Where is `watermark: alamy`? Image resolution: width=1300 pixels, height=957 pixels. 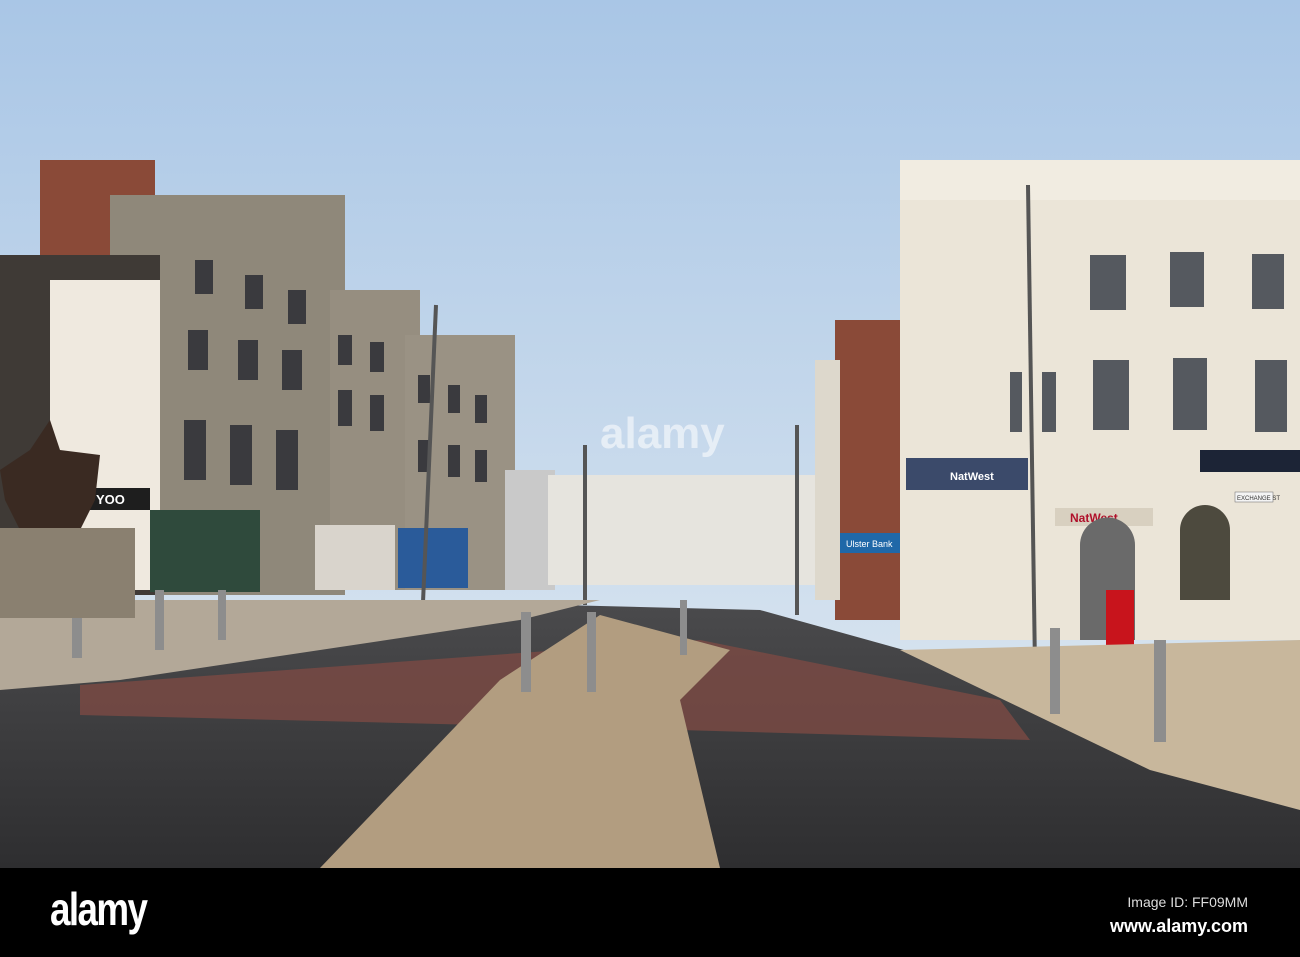
watermark: alamy is located at coordinates (662, 433).